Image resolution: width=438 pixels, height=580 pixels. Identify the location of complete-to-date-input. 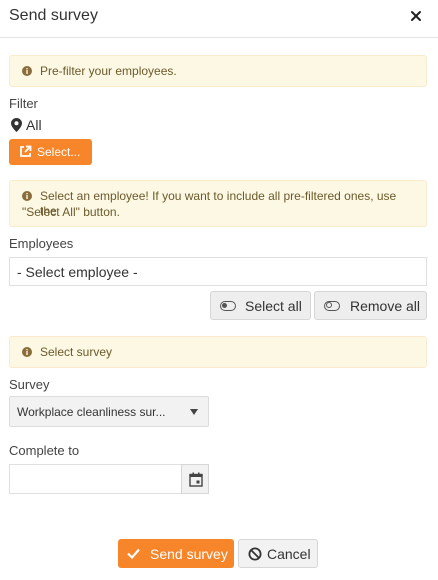
(95, 479).